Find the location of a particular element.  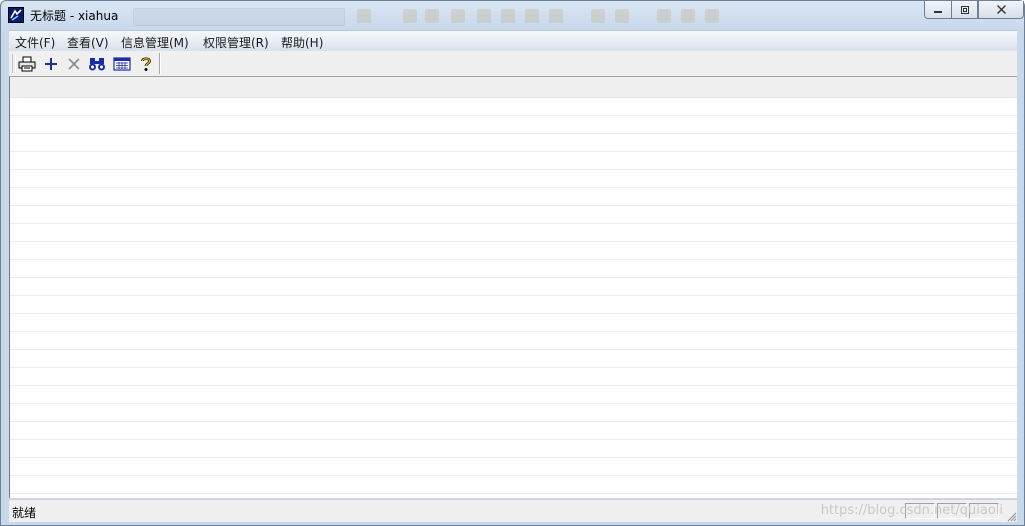

help-button is located at coordinates (146, 63).